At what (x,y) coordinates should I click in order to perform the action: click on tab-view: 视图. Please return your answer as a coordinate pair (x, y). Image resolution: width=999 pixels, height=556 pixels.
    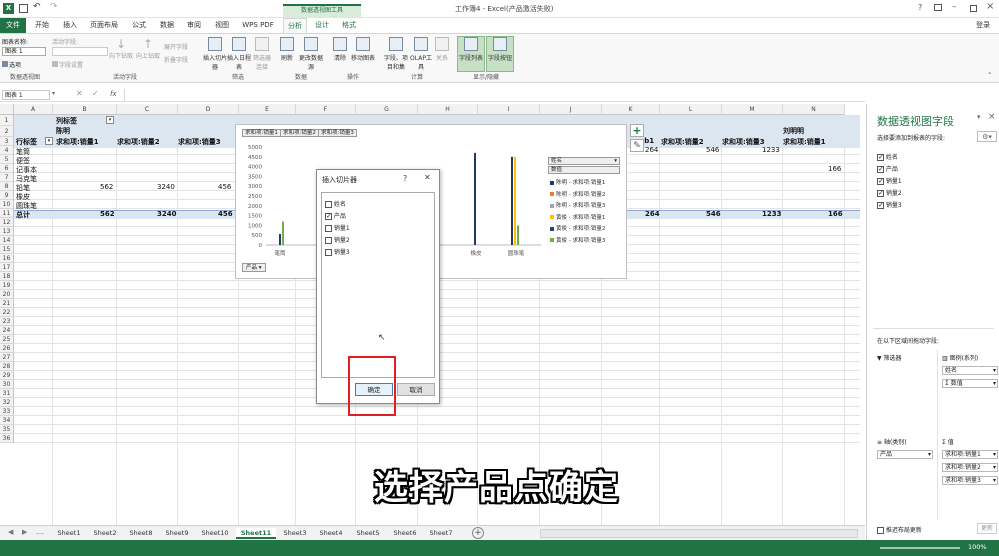
    Looking at the image, I should click on (222, 25).